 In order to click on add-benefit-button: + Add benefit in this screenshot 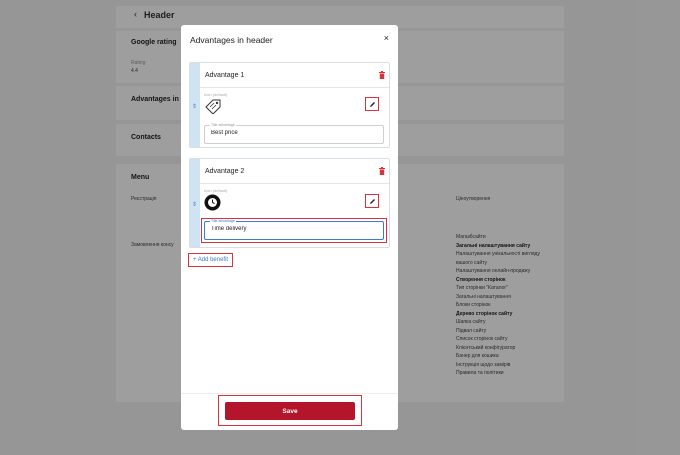, I will do `click(210, 260)`.